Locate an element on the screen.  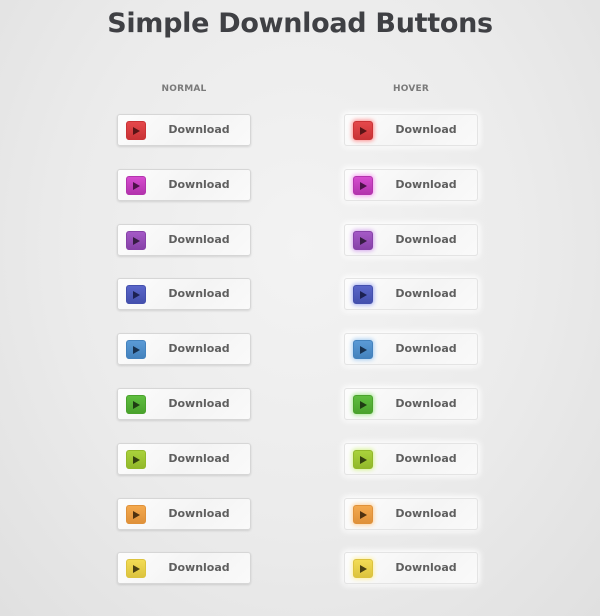
download-button-magenta-normal: Download is located at coordinates (184, 185).